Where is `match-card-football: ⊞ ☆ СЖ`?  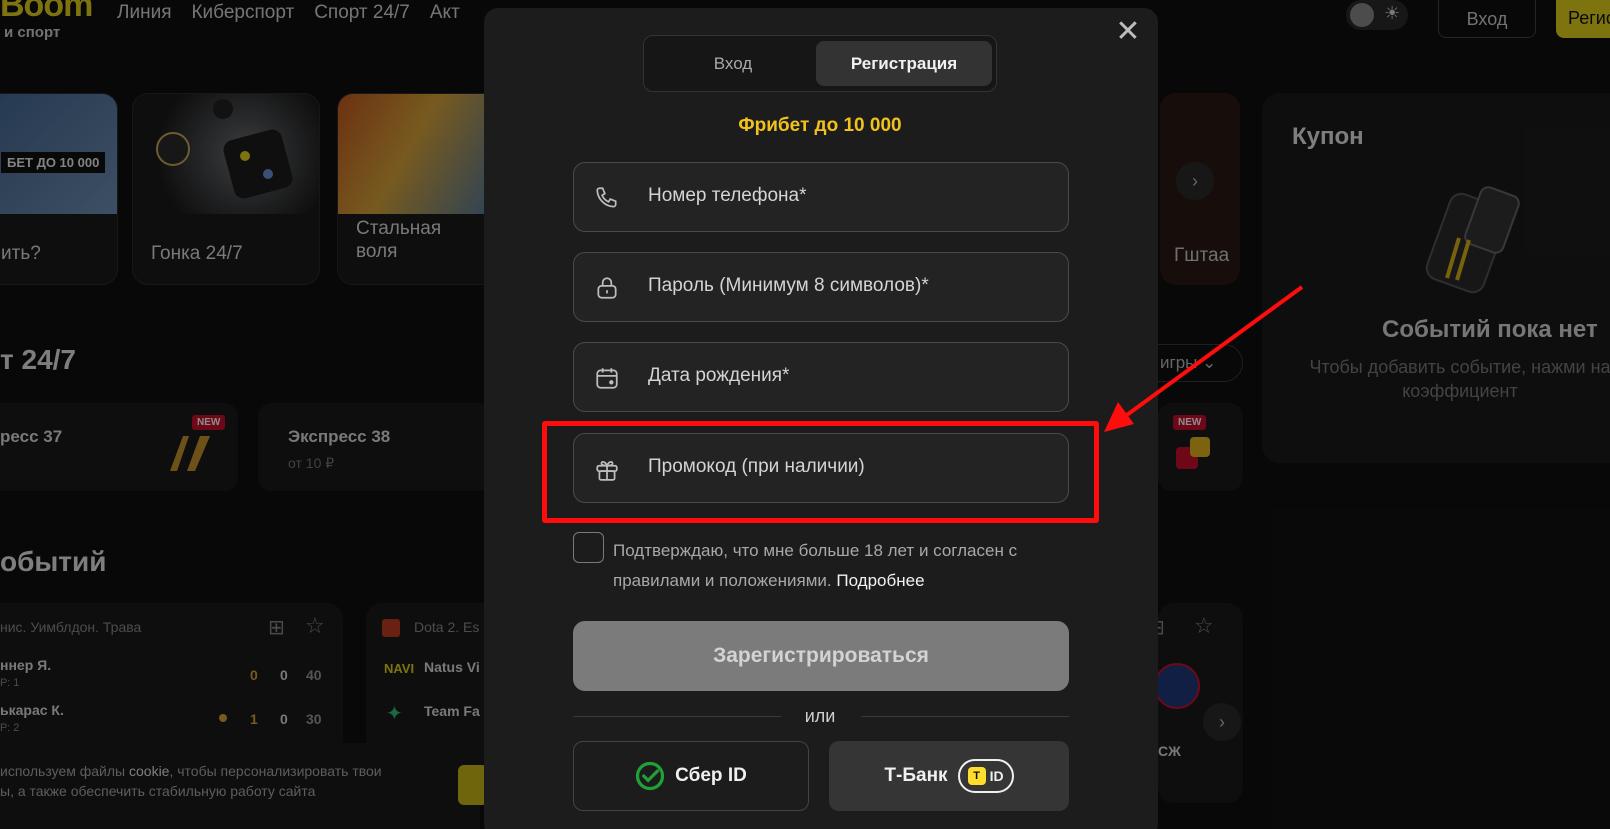 match-card-football: ⊞ ☆ СЖ is located at coordinates (1195, 703).